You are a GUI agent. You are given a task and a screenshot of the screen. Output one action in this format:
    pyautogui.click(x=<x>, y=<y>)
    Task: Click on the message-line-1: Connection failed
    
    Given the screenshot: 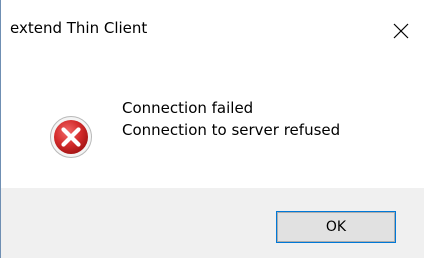 What is the action you would take?
    pyautogui.click(x=188, y=108)
    